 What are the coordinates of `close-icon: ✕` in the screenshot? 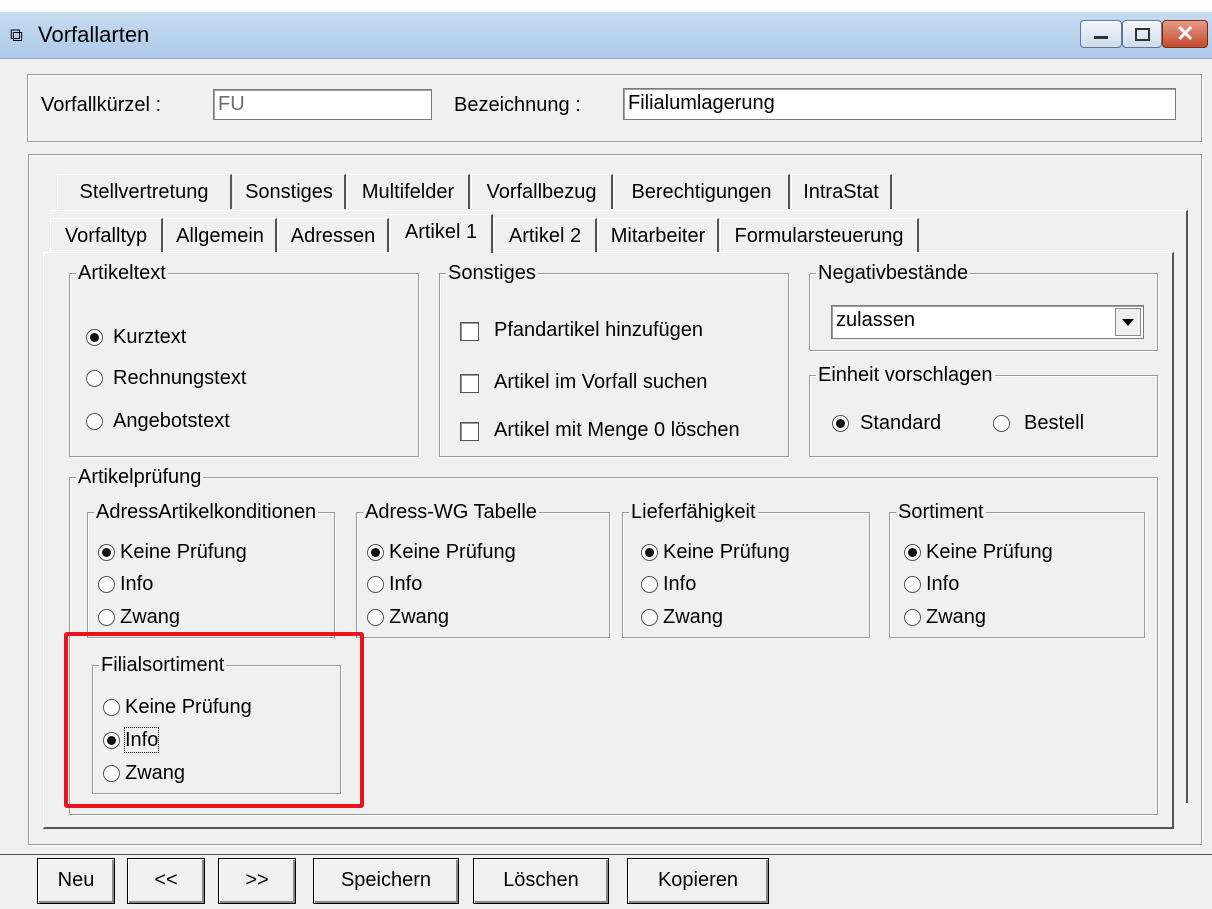 It's located at (1185, 33).